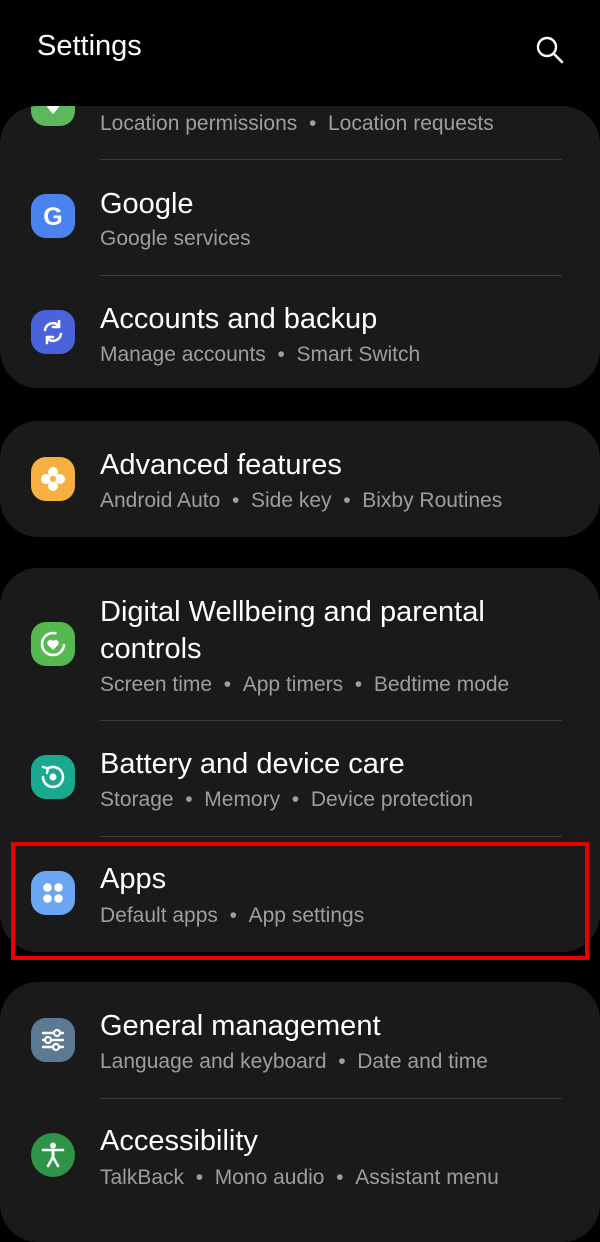 This screenshot has width=600, height=1242. I want to click on google-icon: G, so click(53, 216).